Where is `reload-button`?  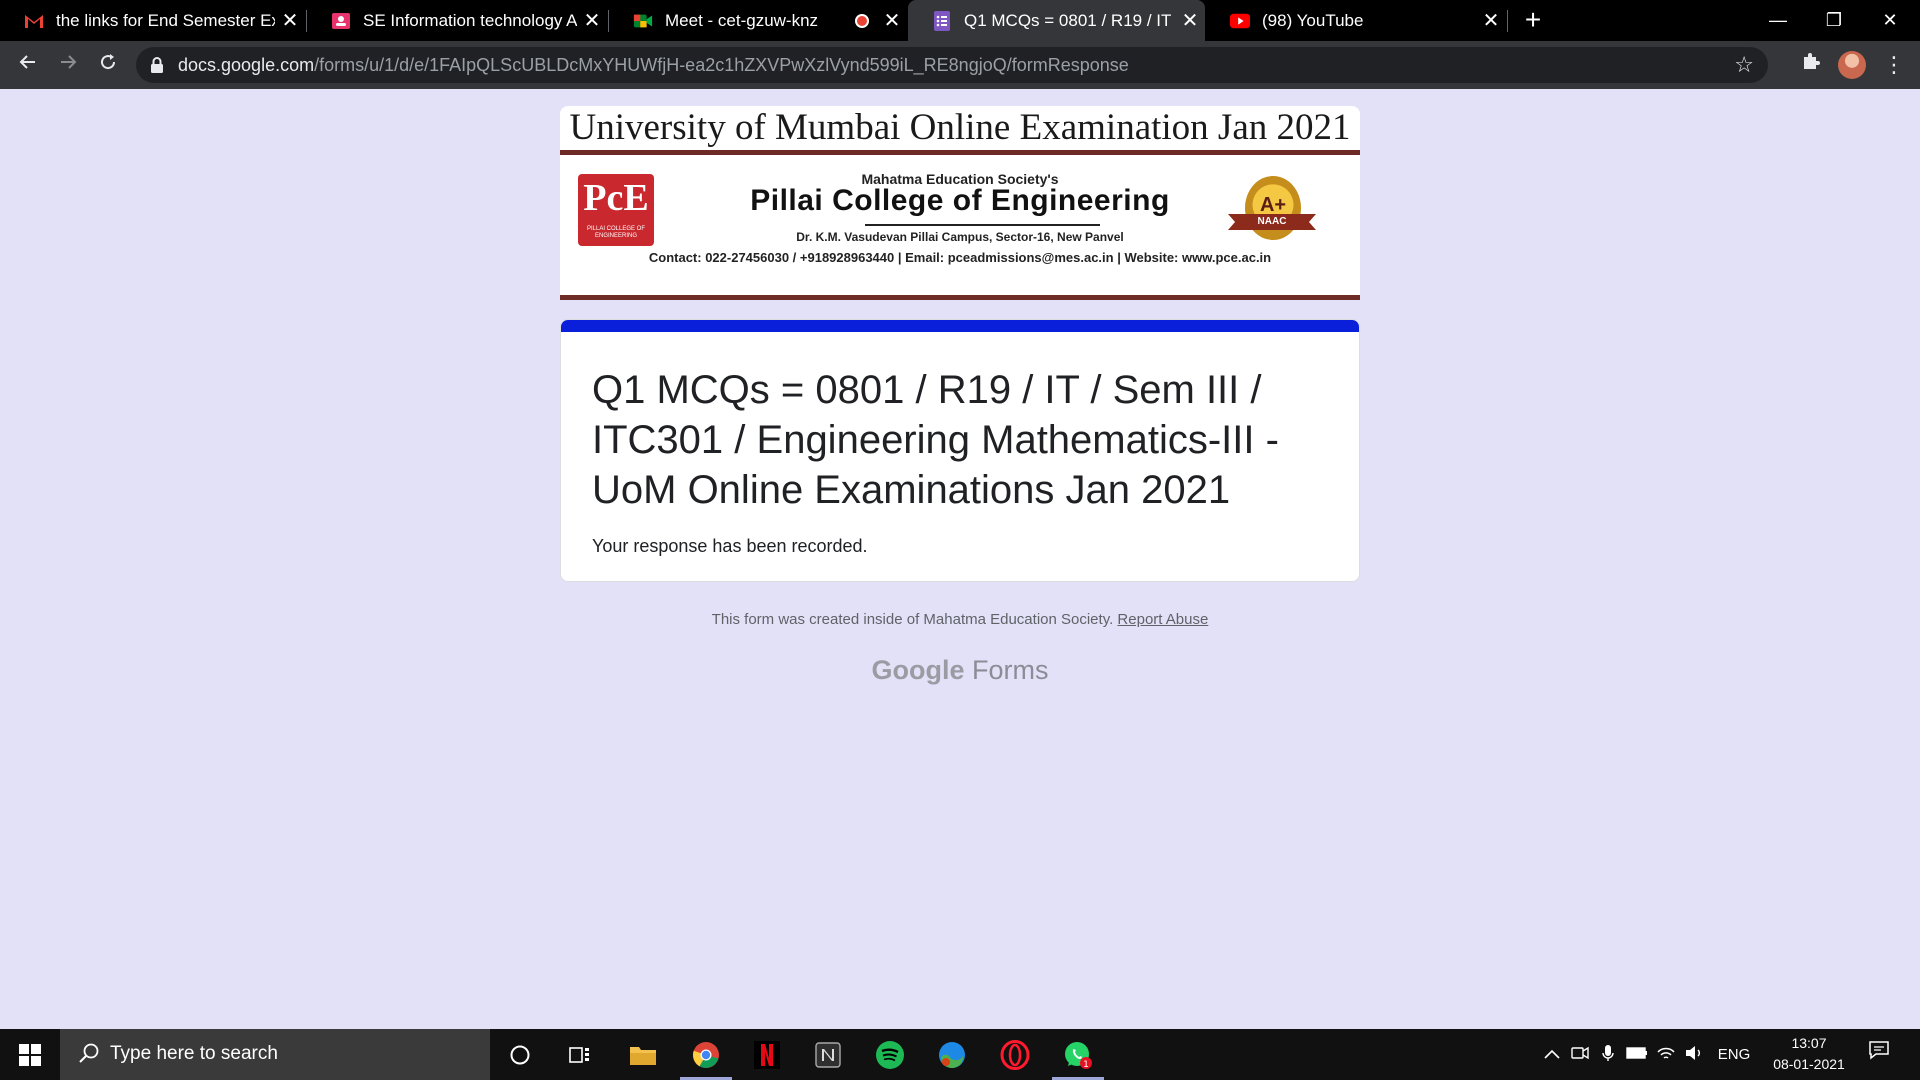
reload-button is located at coordinates (108, 65).